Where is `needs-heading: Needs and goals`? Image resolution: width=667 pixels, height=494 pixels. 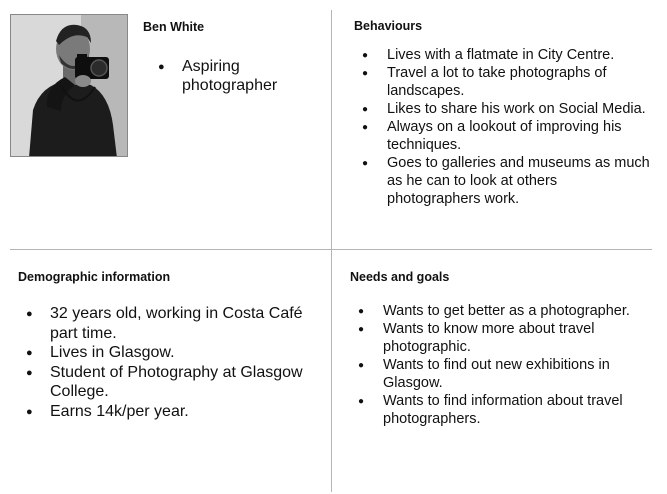 needs-heading: Needs and goals is located at coordinates (400, 277).